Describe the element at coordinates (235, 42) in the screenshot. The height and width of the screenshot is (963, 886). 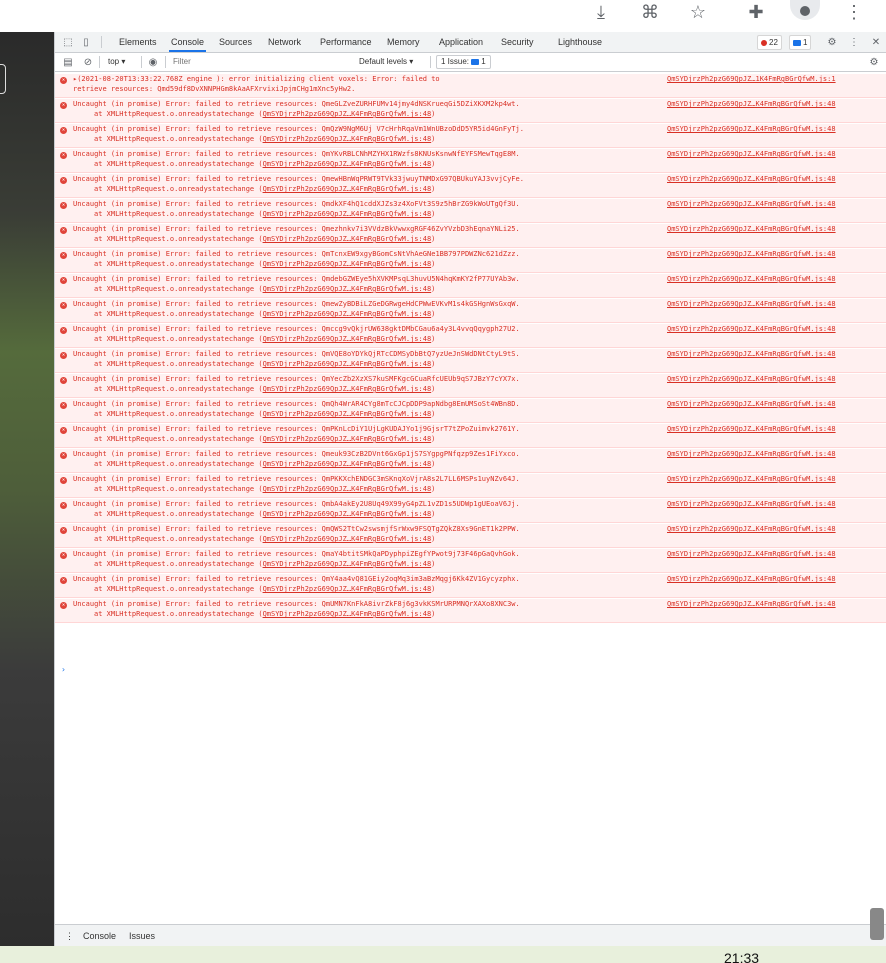
I see `tab-sources: Sources` at that location.